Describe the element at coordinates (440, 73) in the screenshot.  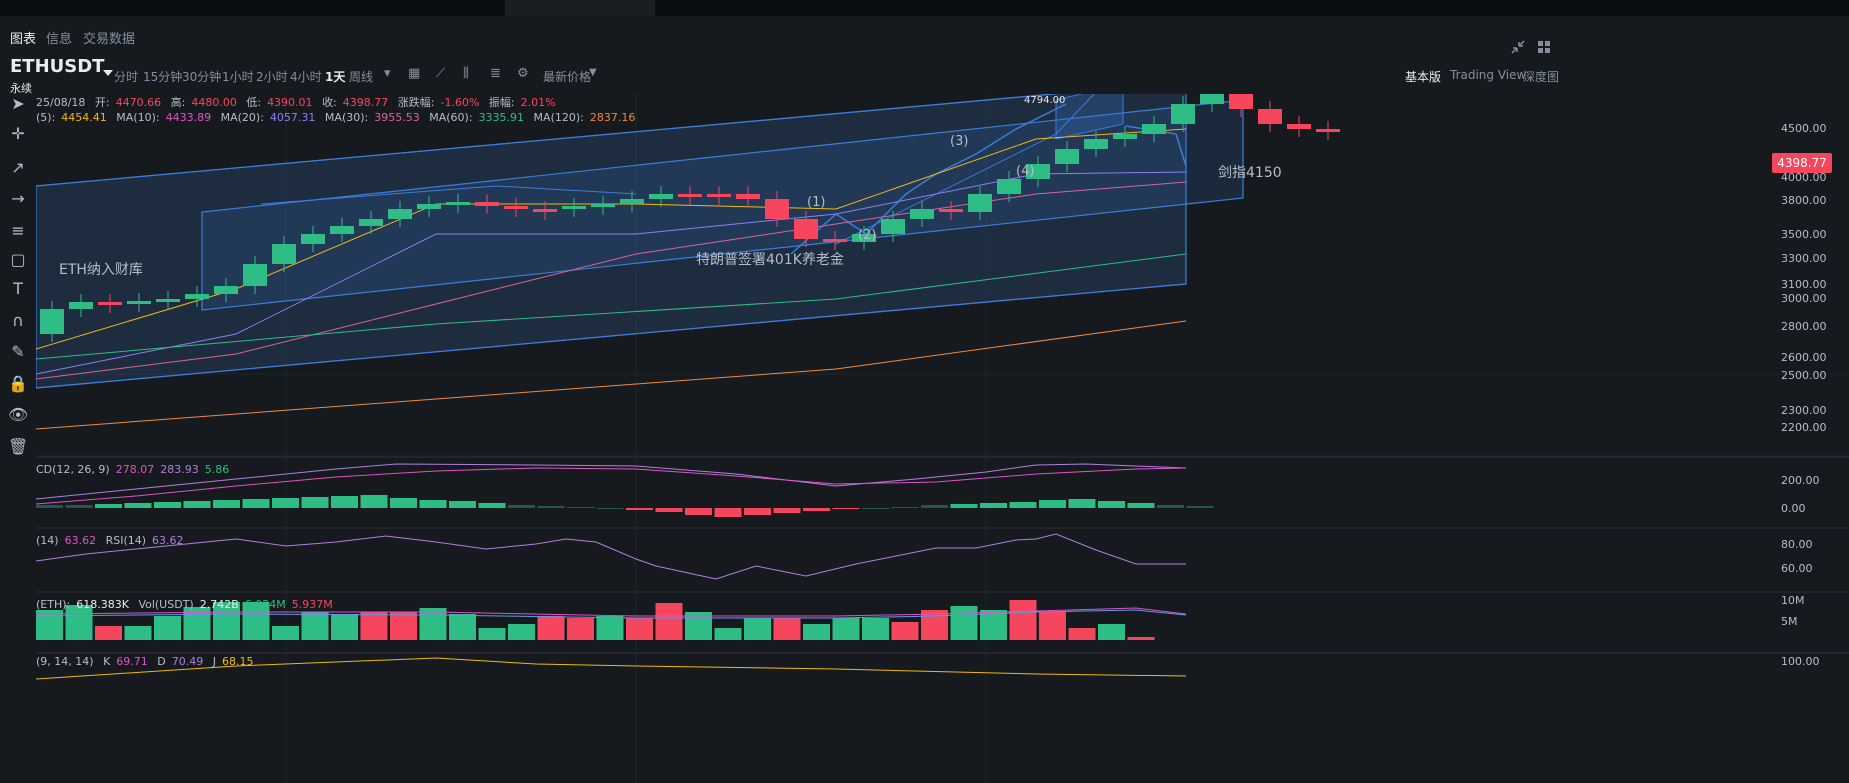
I see `indicator-icon: ⟋` at that location.